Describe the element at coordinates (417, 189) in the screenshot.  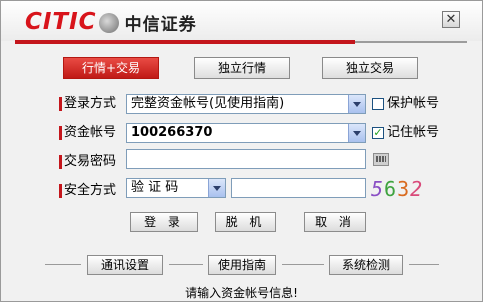
I see `captcha-char: 2` at that location.